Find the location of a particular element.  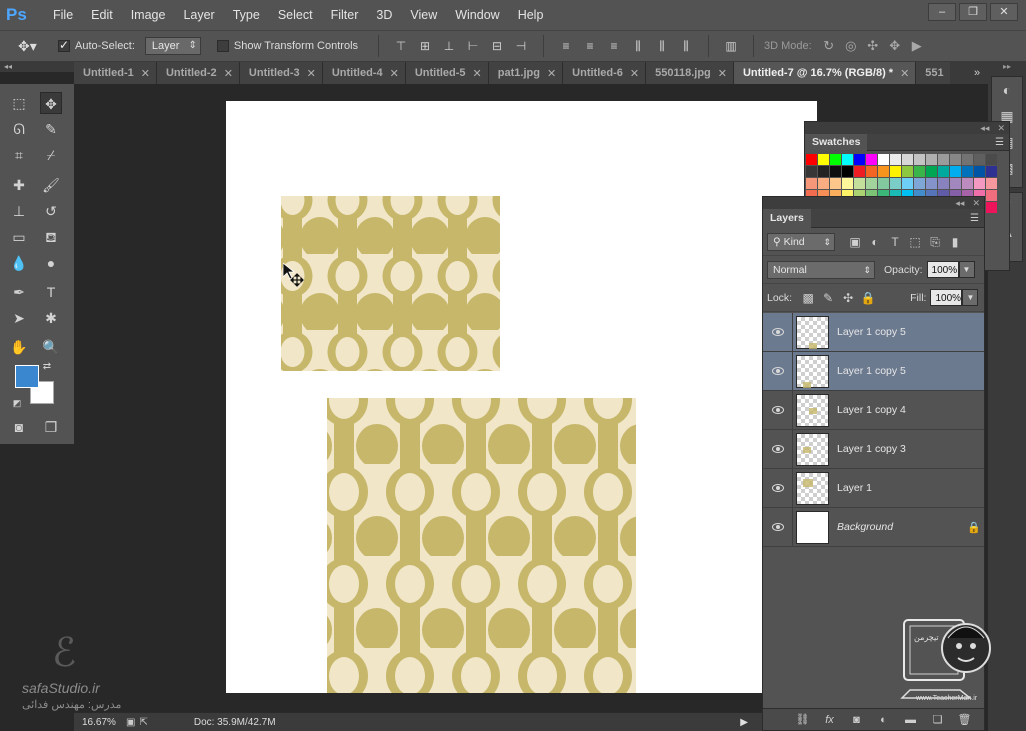

zoom-level: 16.67% is located at coordinates (102, 722).